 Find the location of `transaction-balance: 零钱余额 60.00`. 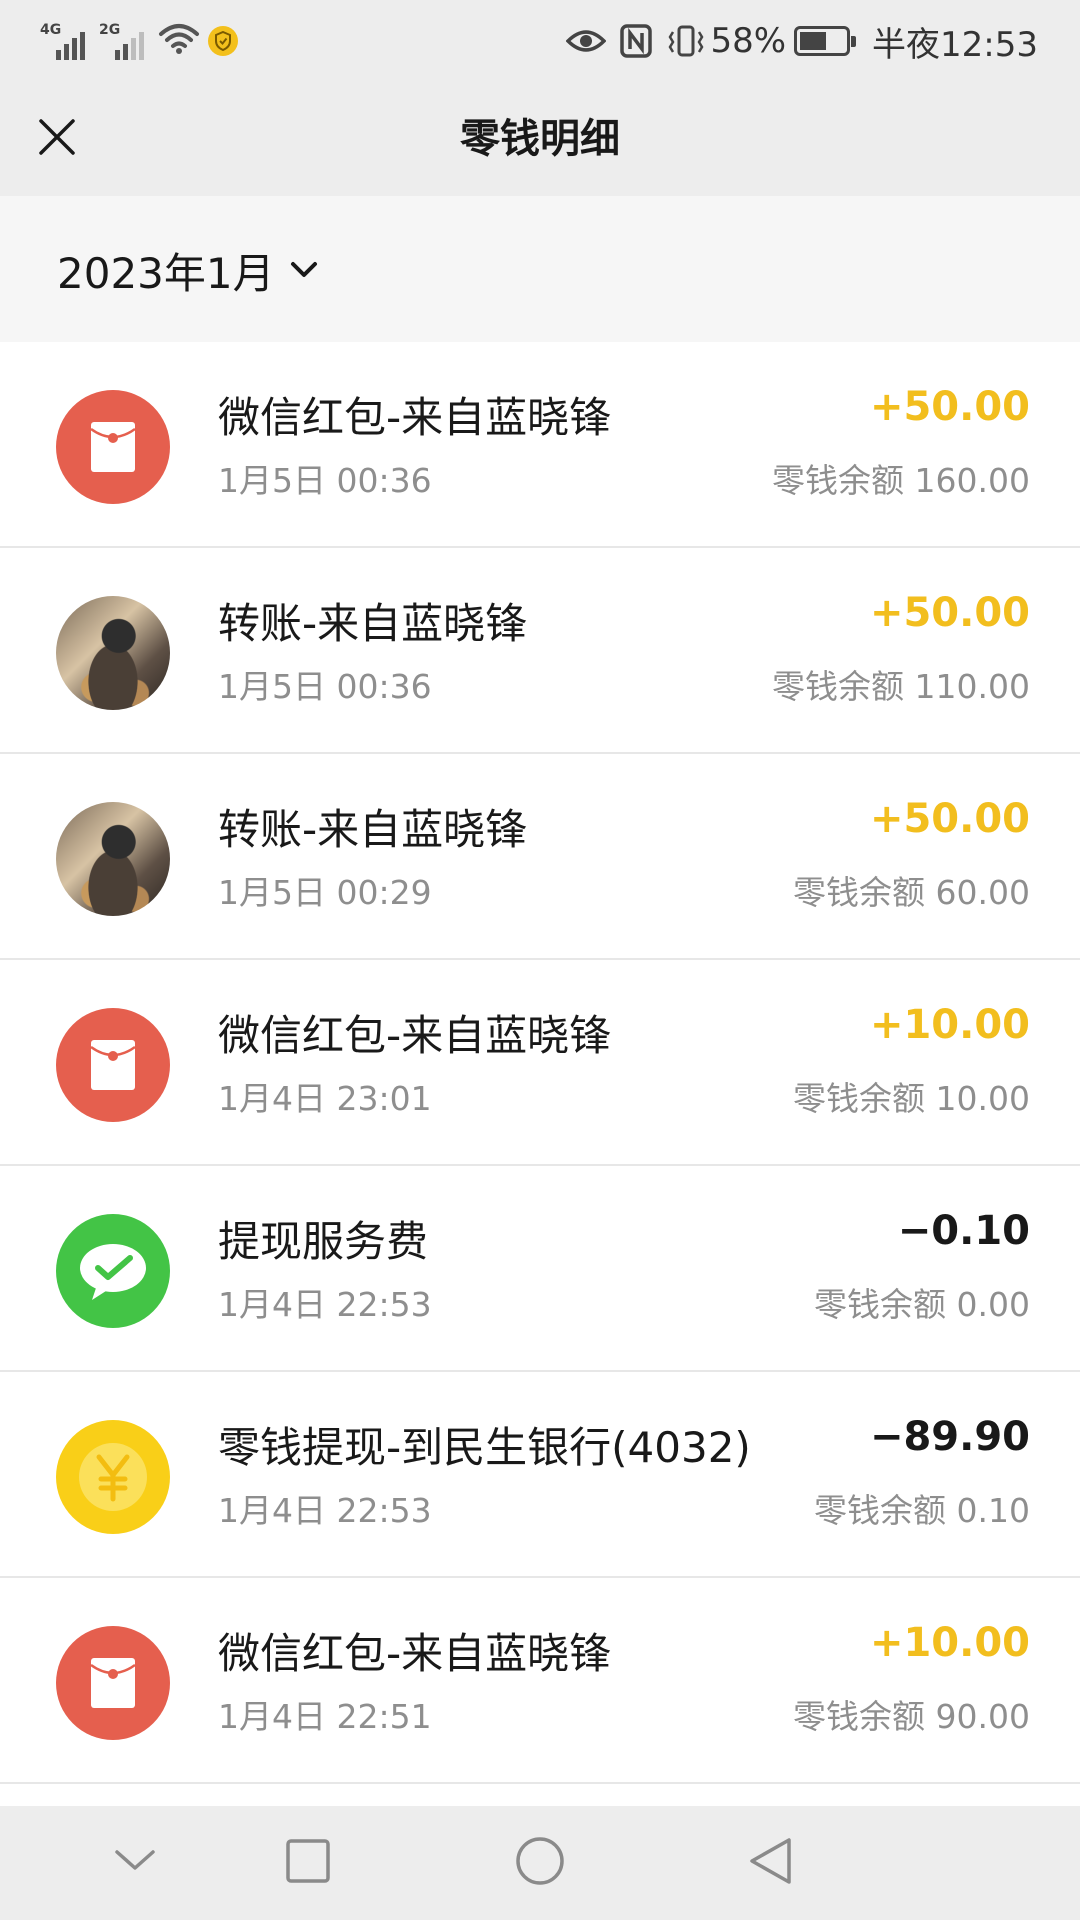

transaction-balance: 零钱余额 60.00 is located at coordinates (911, 892).